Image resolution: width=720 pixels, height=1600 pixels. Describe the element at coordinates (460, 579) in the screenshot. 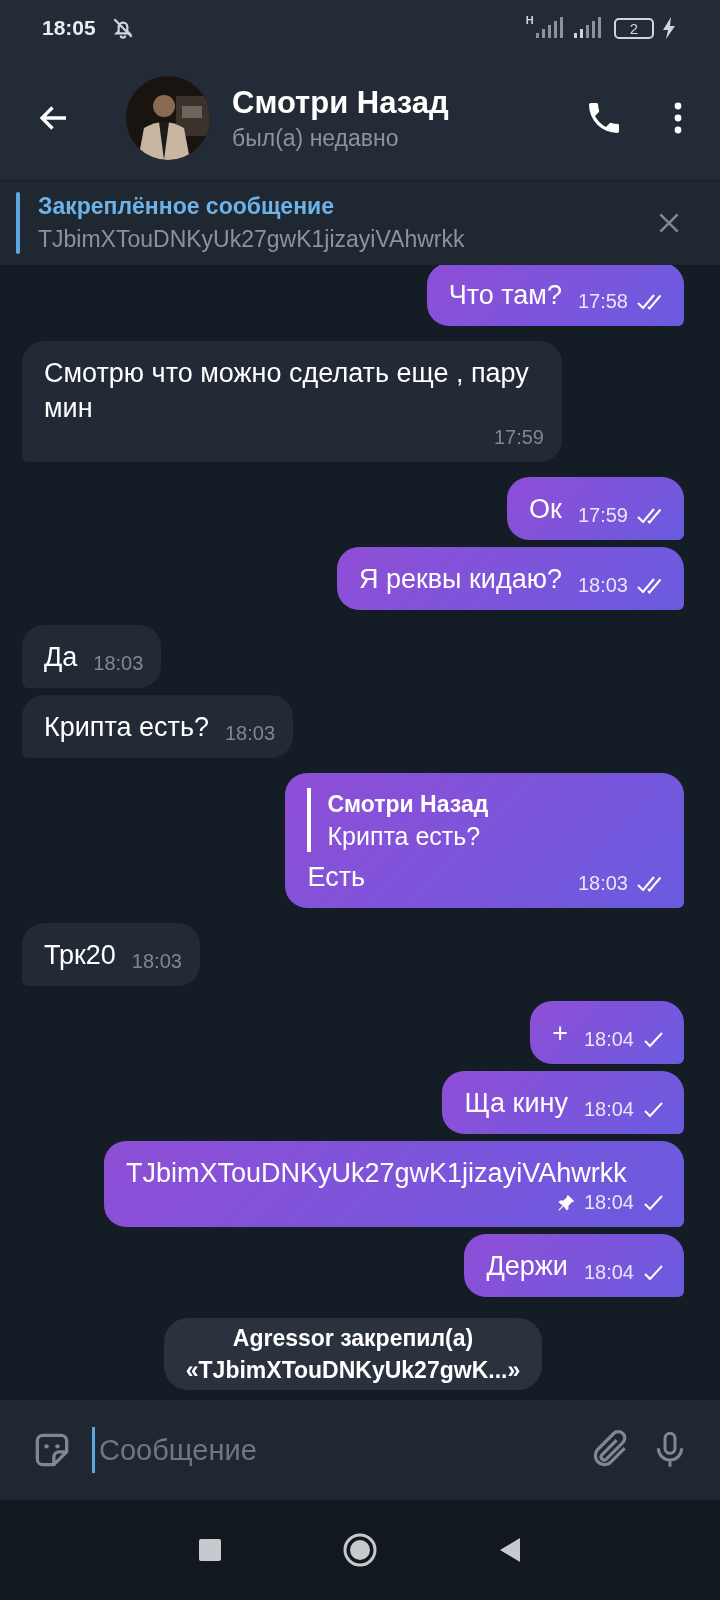

I see `message-text: Я реквы кидаю?` at that location.